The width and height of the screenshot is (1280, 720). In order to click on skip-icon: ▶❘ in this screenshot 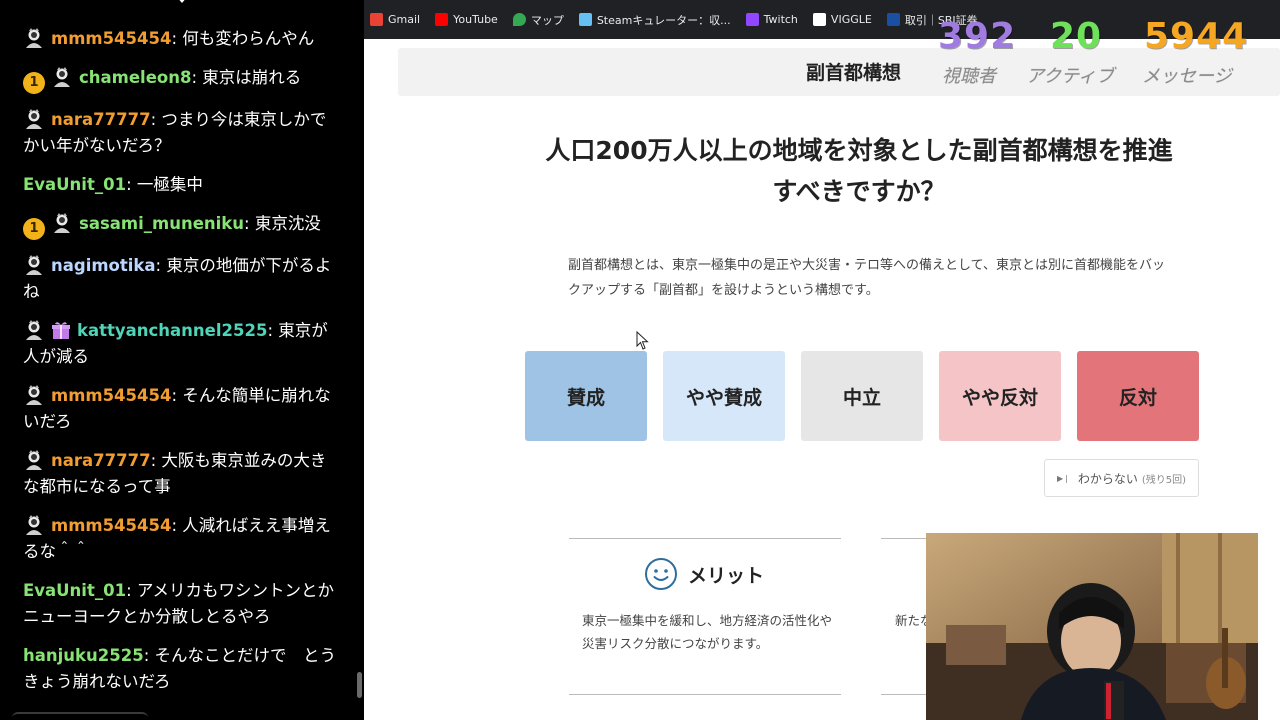, I will do `click(1063, 478)`.